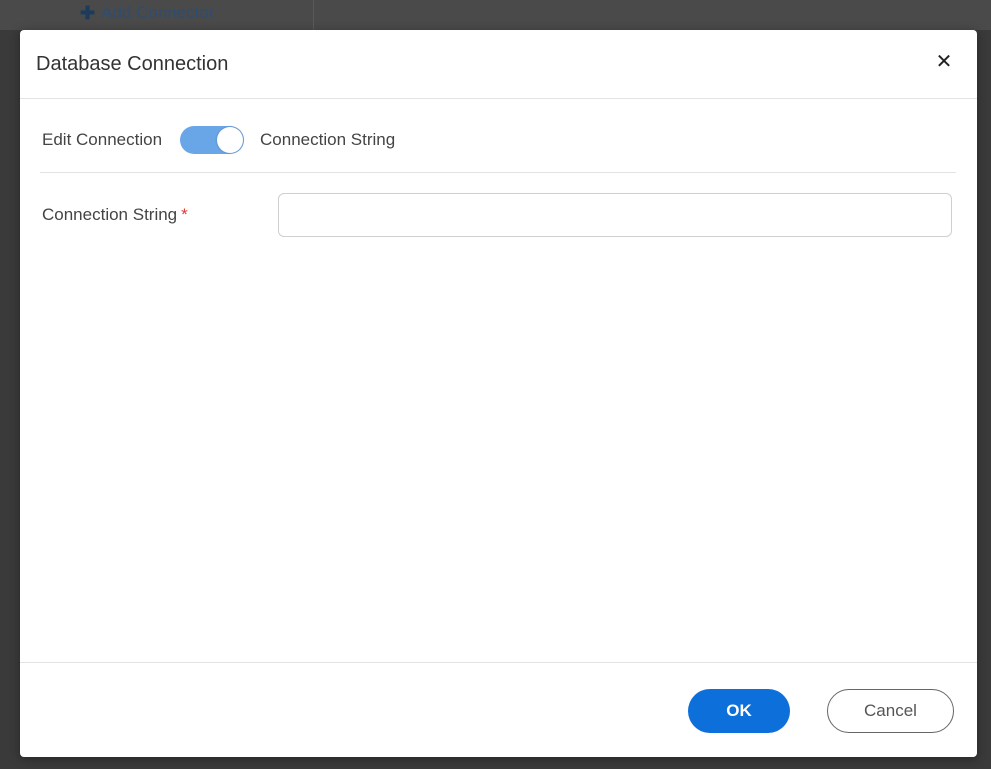 The width and height of the screenshot is (991, 769). I want to click on connection-mode-toggle, so click(212, 140).